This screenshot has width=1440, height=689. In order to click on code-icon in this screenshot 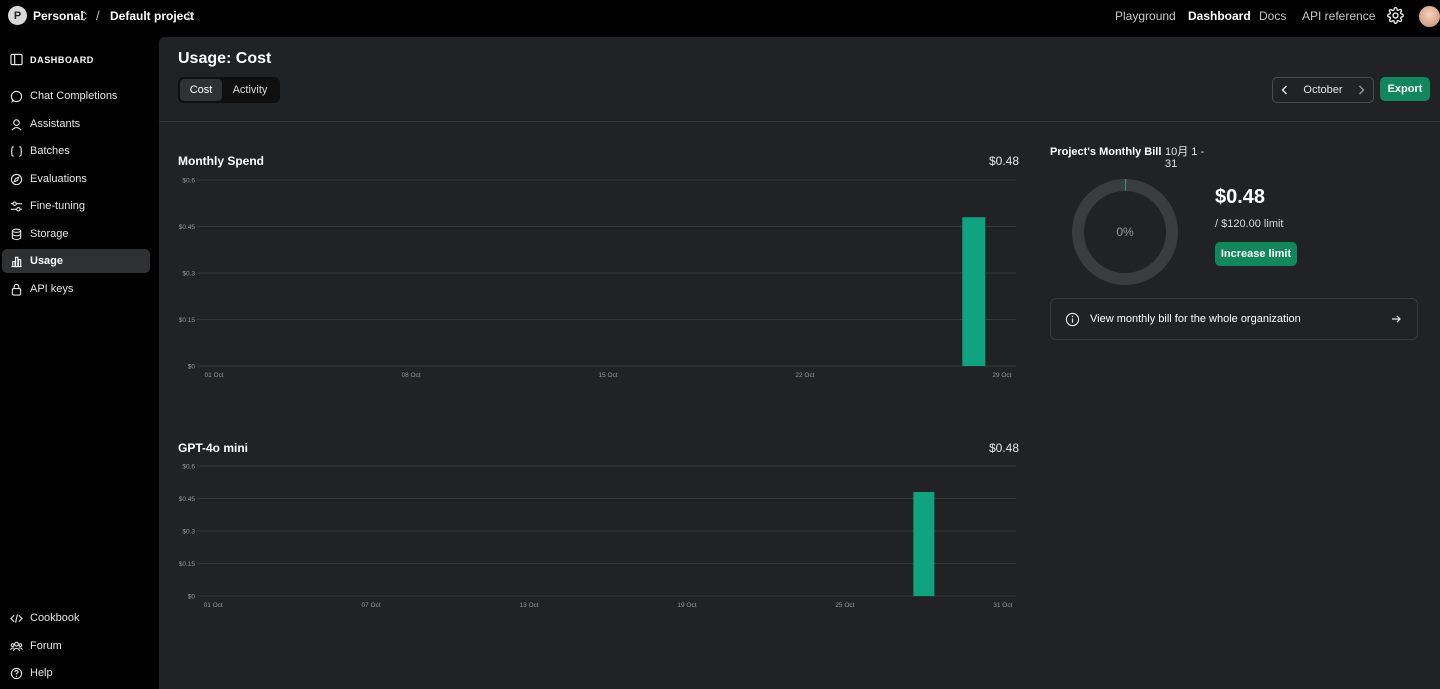, I will do `click(16, 618)`.